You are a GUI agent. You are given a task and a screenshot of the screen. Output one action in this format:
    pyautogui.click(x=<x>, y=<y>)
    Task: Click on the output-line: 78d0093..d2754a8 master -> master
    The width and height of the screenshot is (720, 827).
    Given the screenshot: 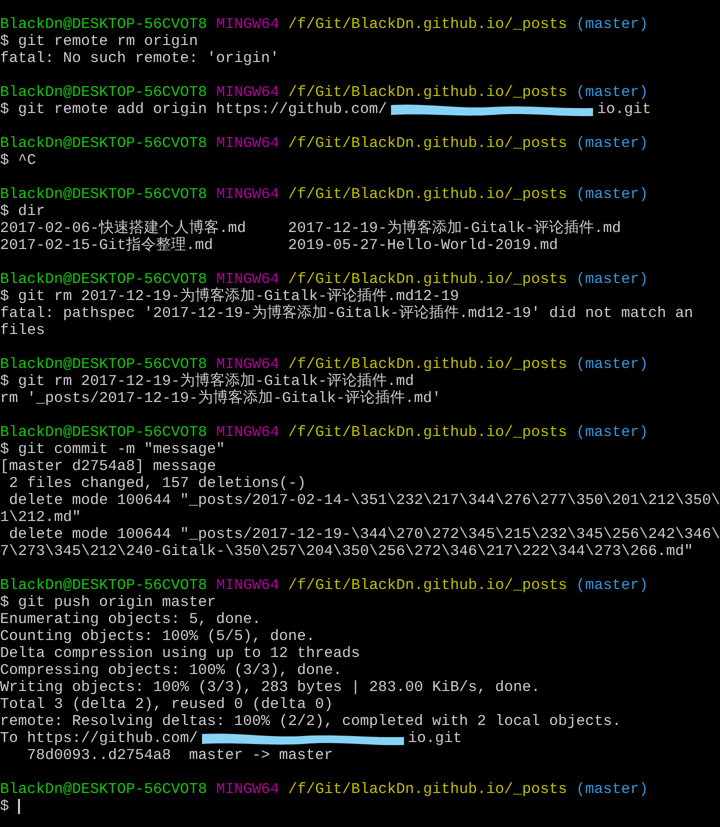 What is the action you would take?
    pyautogui.click(x=180, y=755)
    